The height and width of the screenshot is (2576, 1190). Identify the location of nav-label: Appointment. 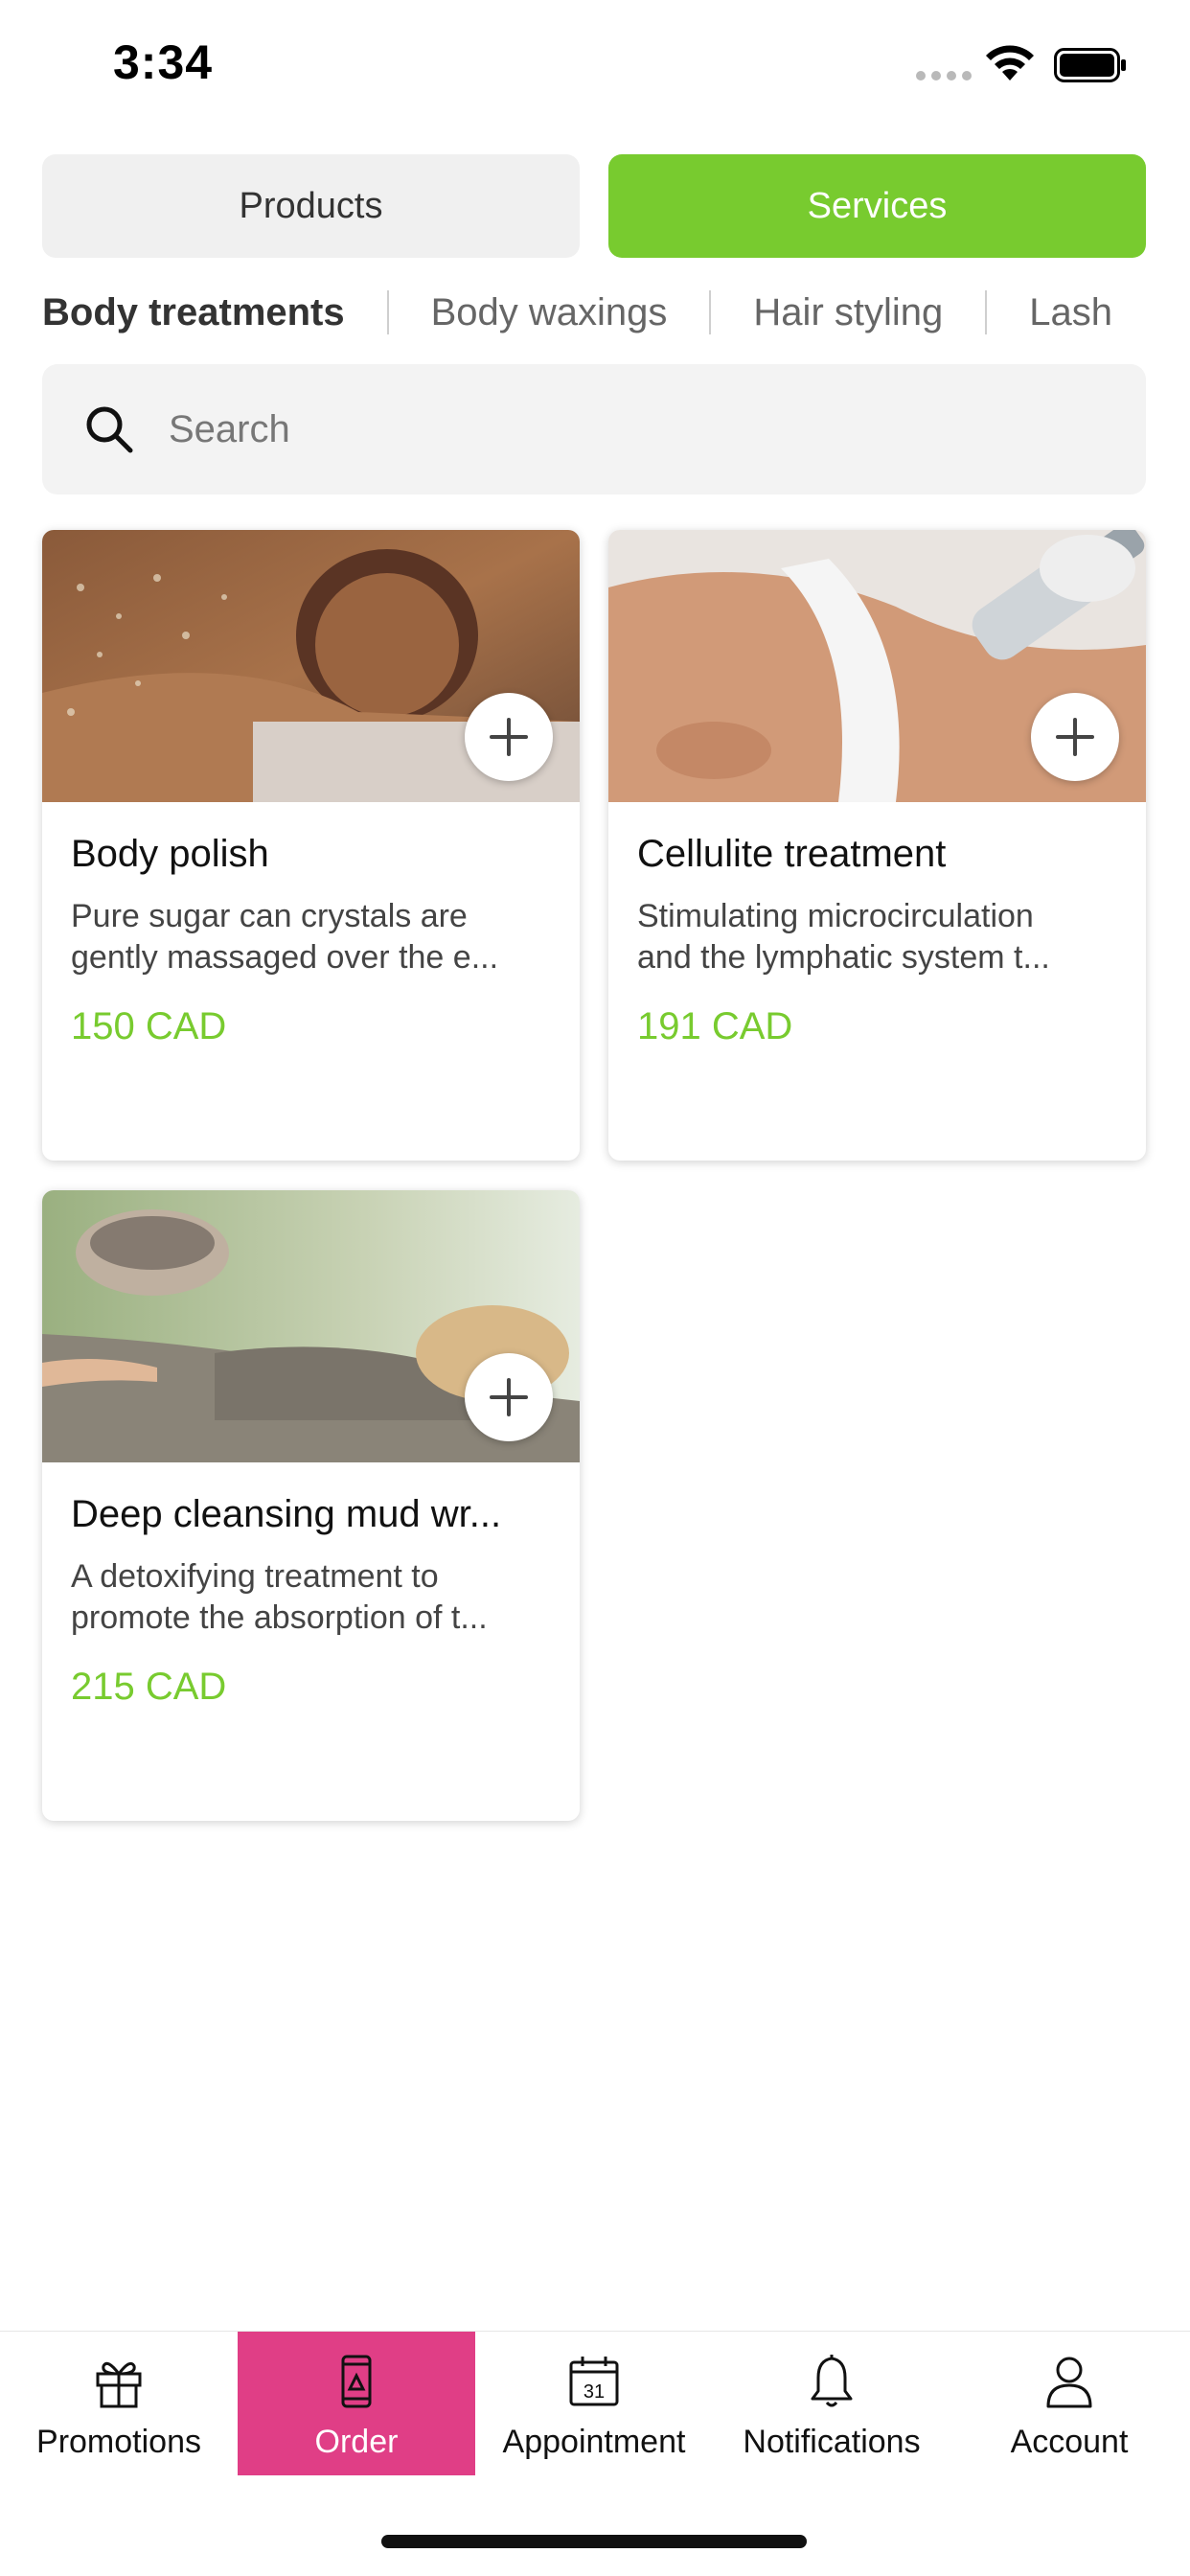
(594, 2442).